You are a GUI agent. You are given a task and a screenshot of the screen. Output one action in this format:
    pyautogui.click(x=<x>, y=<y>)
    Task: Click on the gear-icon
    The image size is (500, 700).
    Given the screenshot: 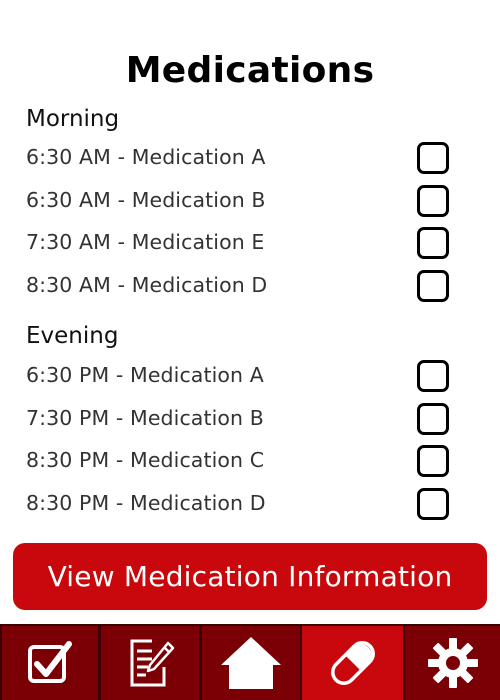 What is the action you would take?
    pyautogui.click(x=452, y=663)
    